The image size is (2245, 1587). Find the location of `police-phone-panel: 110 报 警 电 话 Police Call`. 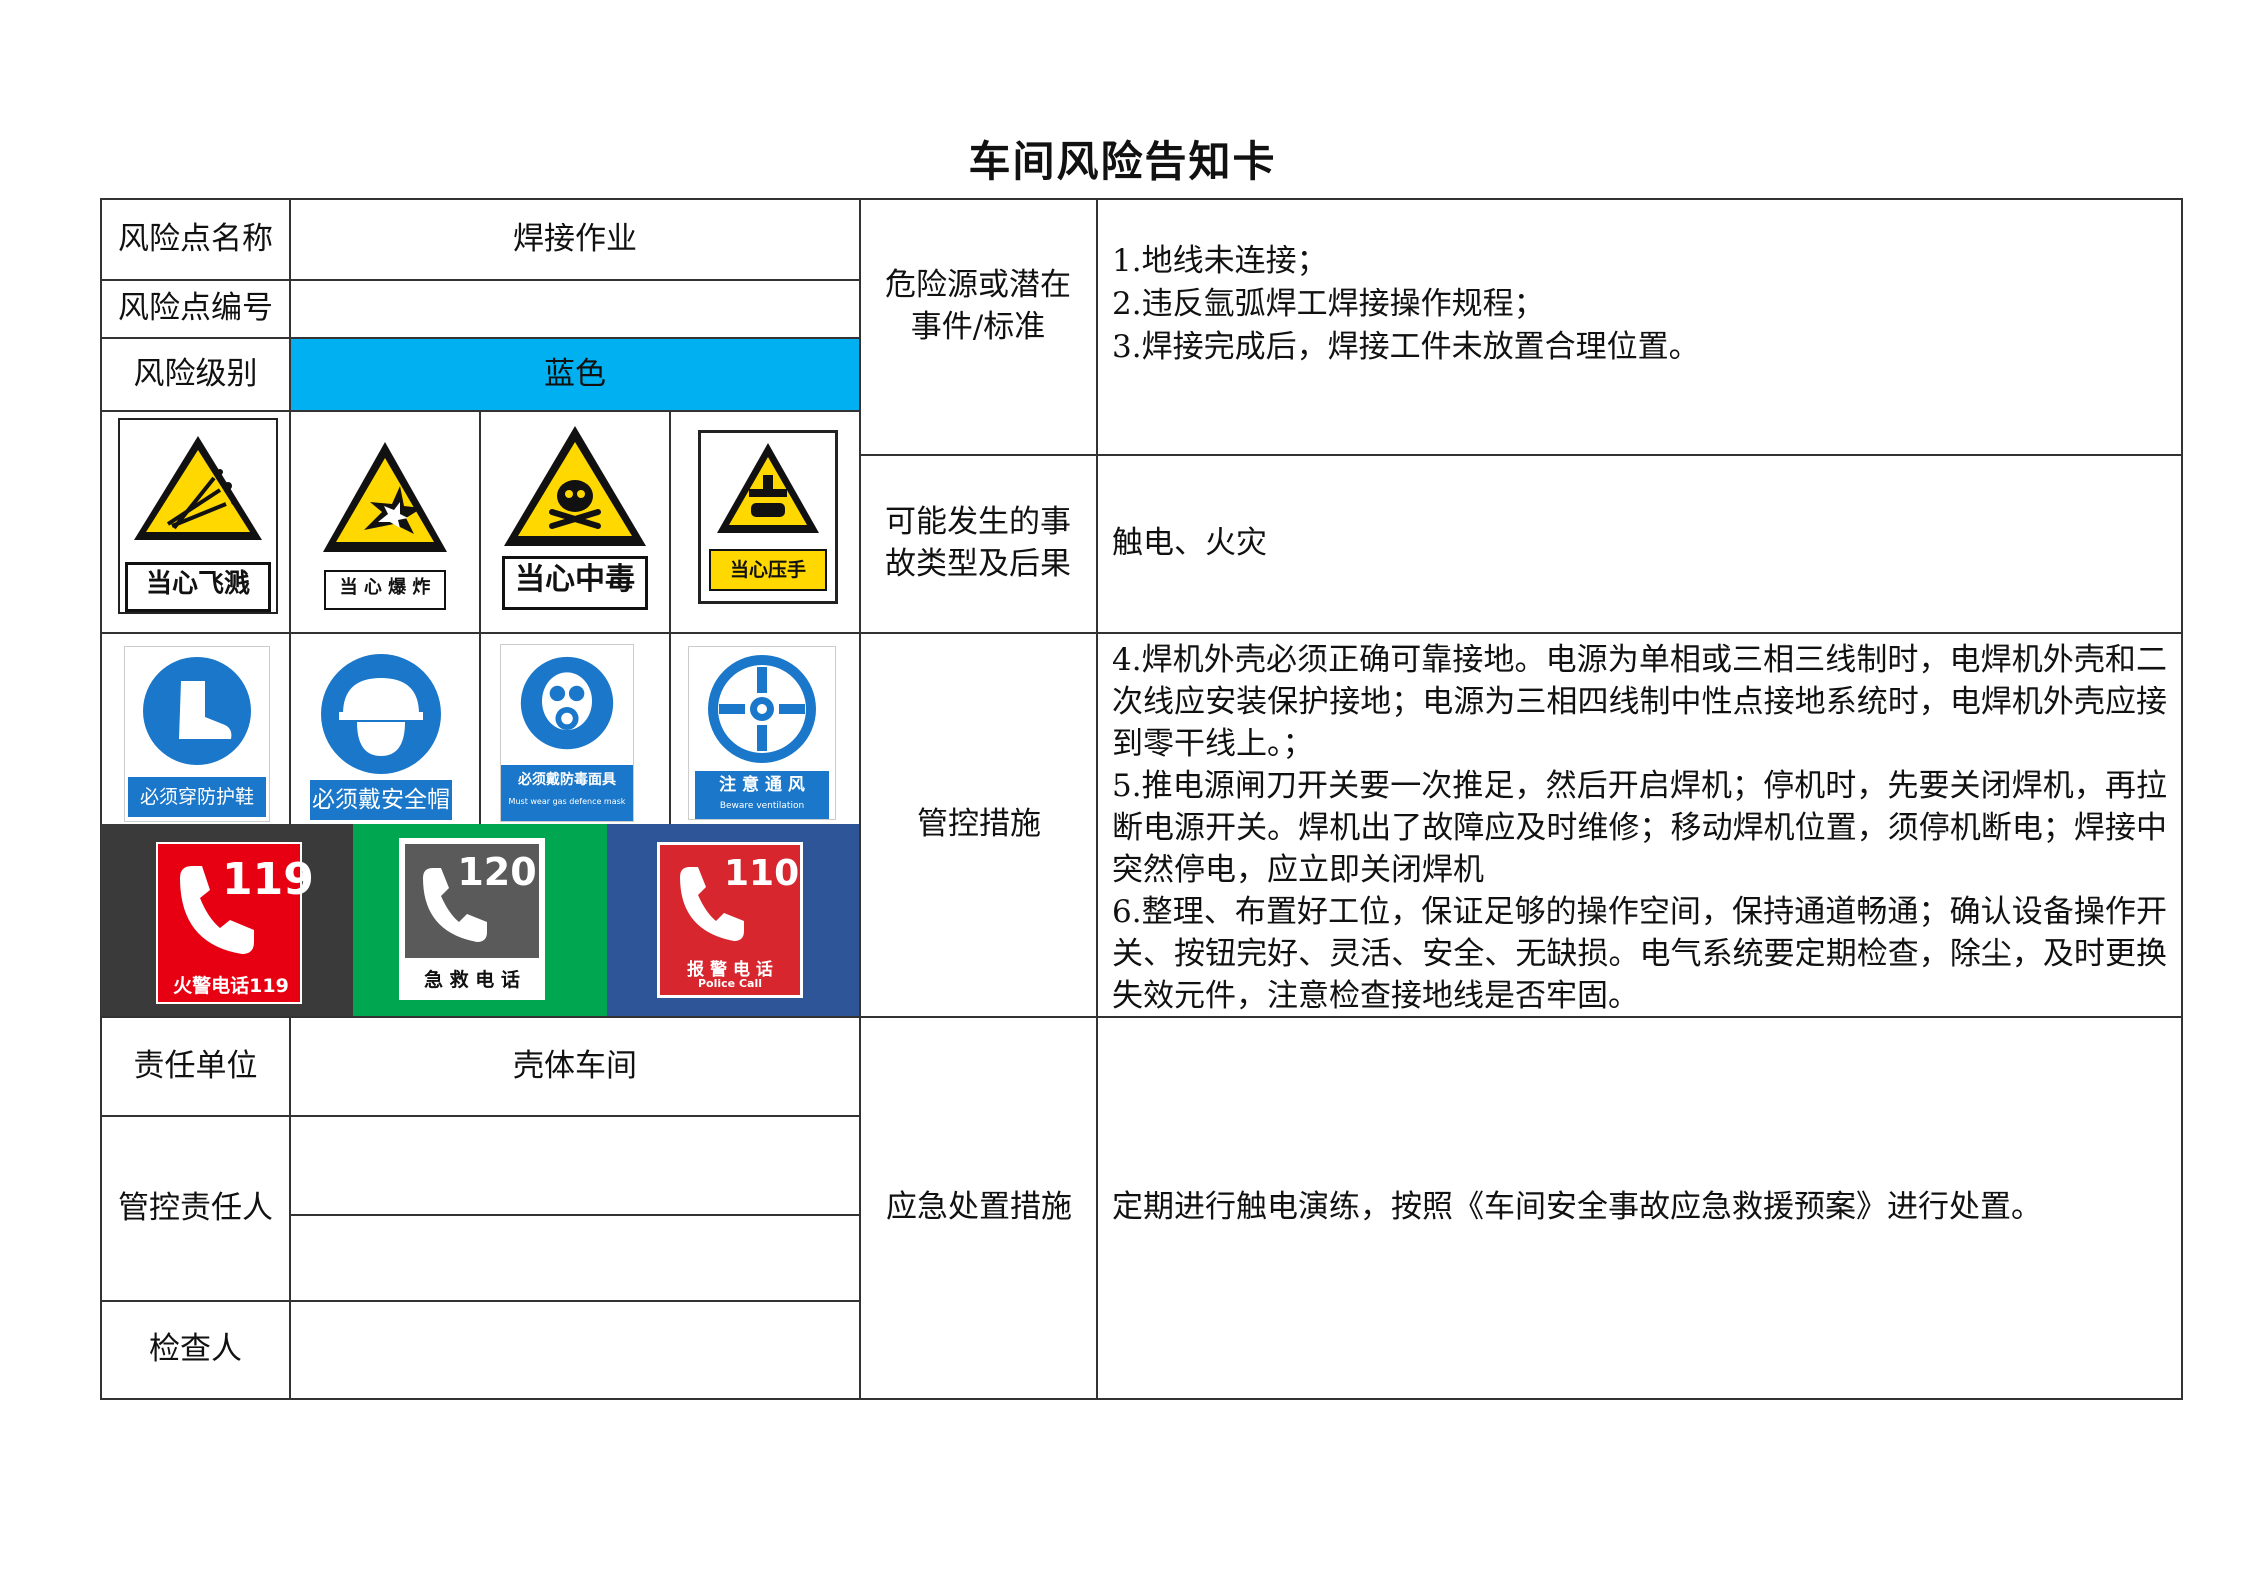

police-phone-panel: 110 报 警 电 话 Police Call is located at coordinates (733, 920).